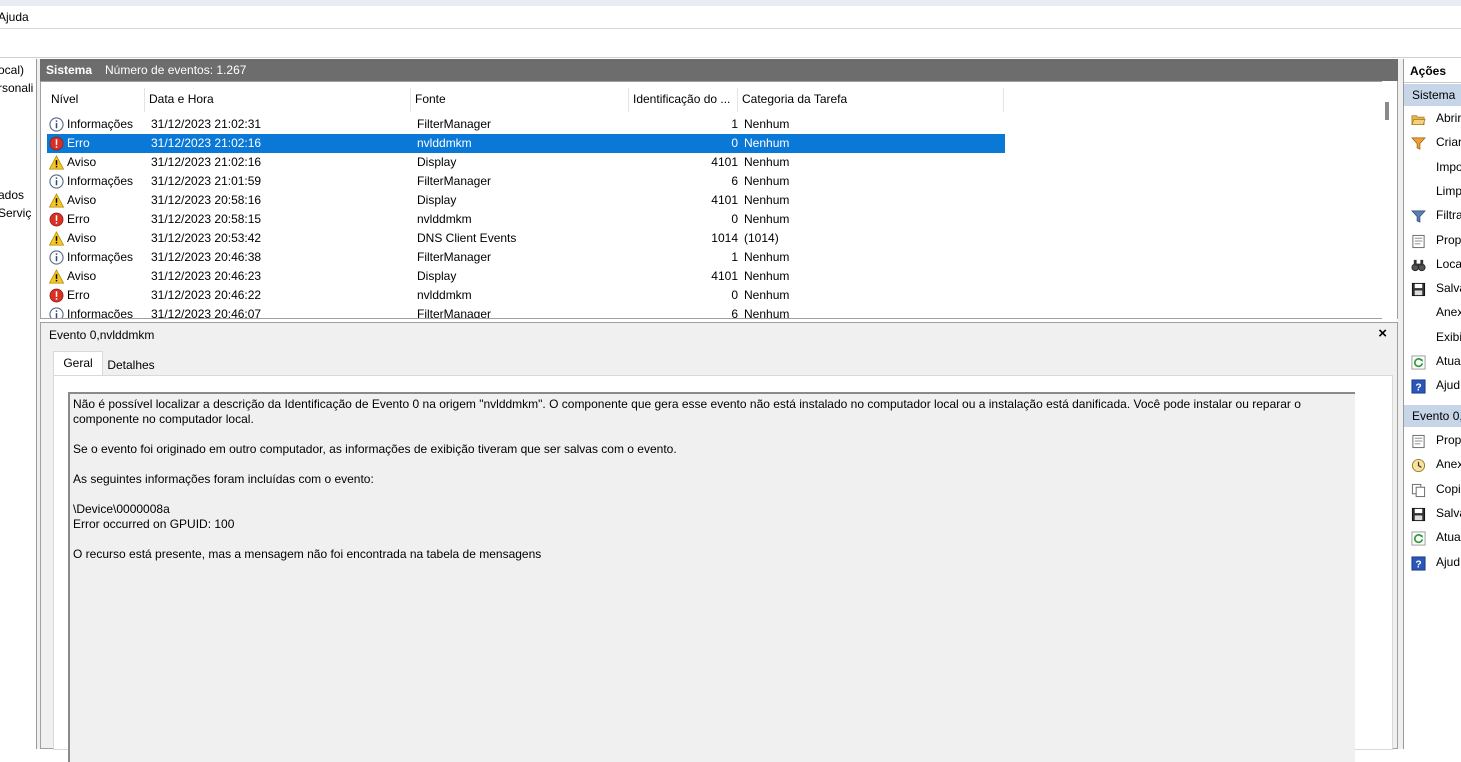 This screenshot has width=1461, height=762. What do you see at coordinates (1448, 239) in the screenshot?
I see `action-label: Prop` at bounding box center [1448, 239].